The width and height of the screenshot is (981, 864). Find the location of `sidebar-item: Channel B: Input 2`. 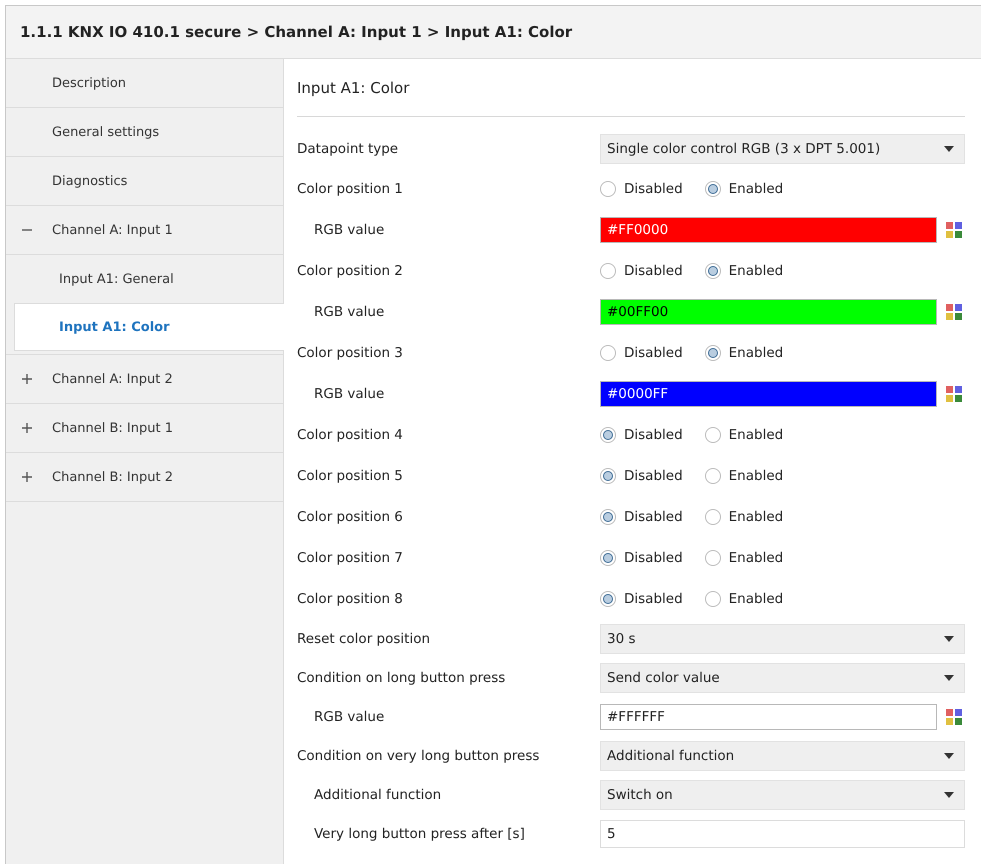

sidebar-item: Channel B: Input 2 is located at coordinates (144, 477).